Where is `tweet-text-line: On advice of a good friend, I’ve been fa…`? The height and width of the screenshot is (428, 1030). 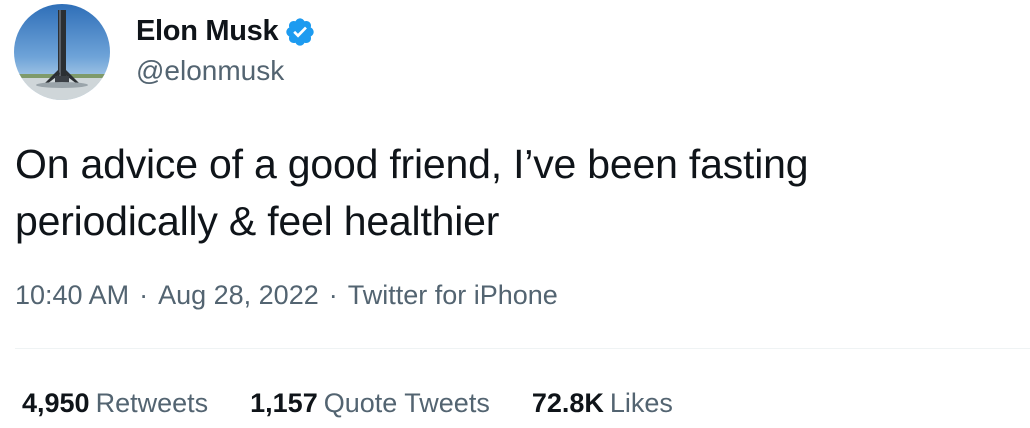
tweet-text-line: On advice of a good friend, I’ve been fa… is located at coordinates (412, 164).